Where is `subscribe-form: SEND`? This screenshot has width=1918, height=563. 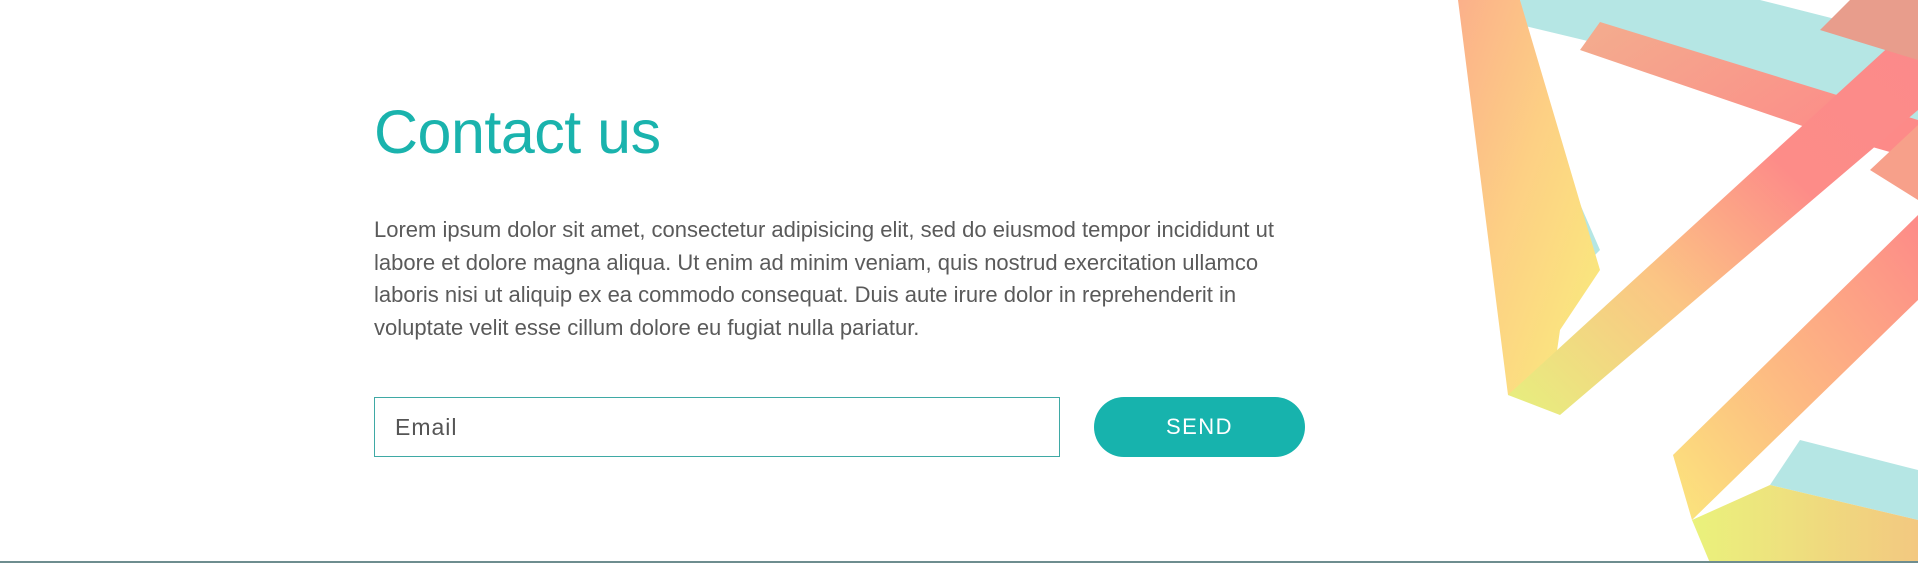 subscribe-form: SEND is located at coordinates (839, 427).